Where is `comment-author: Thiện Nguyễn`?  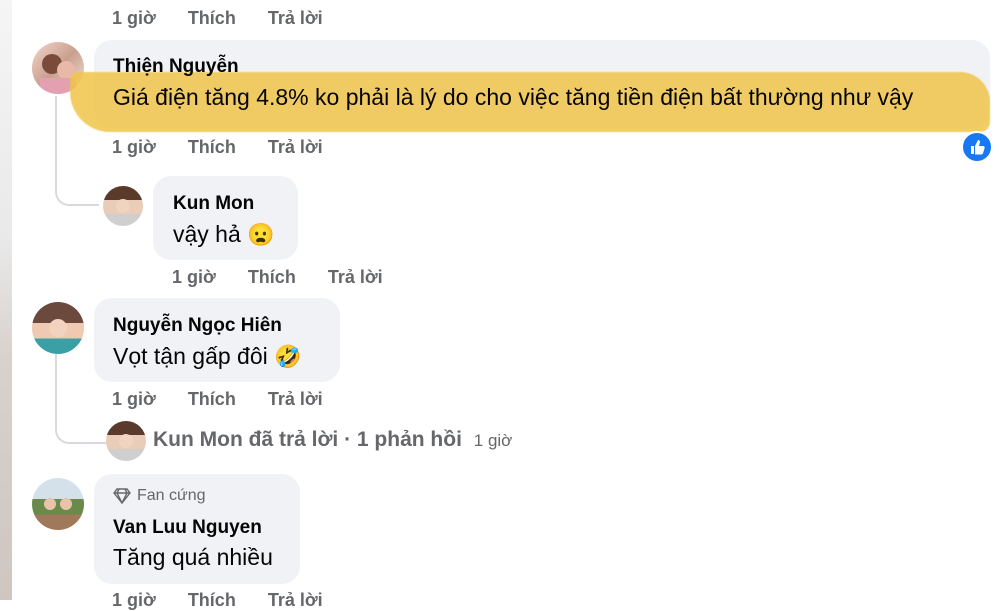
comment-author: Thiện Nguyễn is located at coordinates (176, 67).